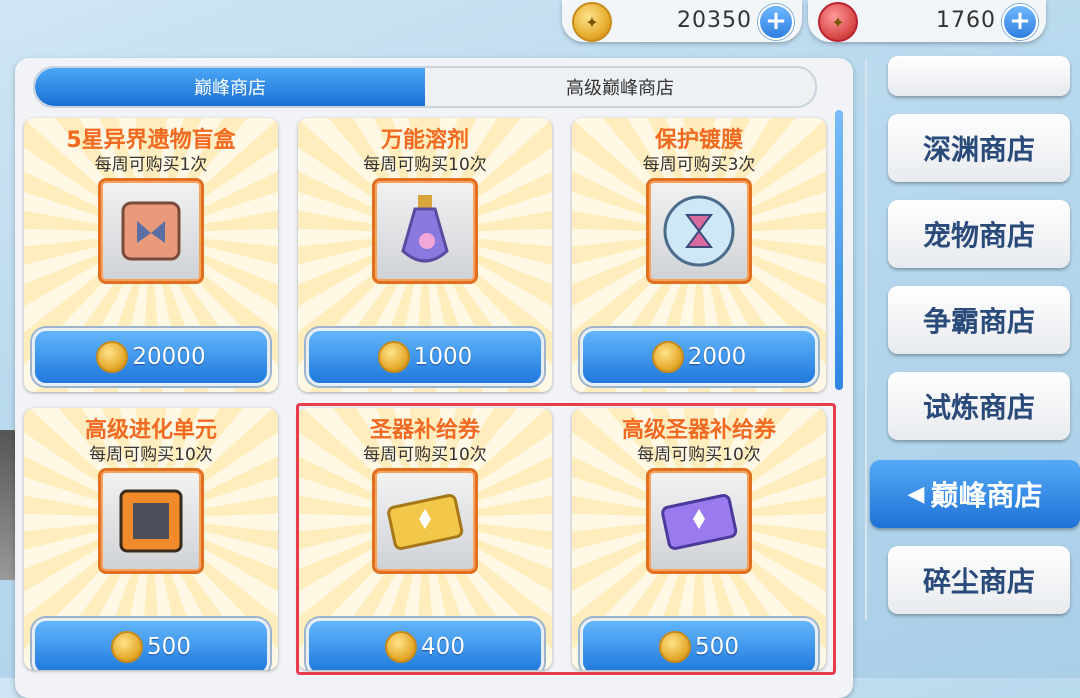 The image size is (1080, 698). Describe the element at coordinates (714, 20) in the screenshot. I see `gold-amount: 20350` at that location.